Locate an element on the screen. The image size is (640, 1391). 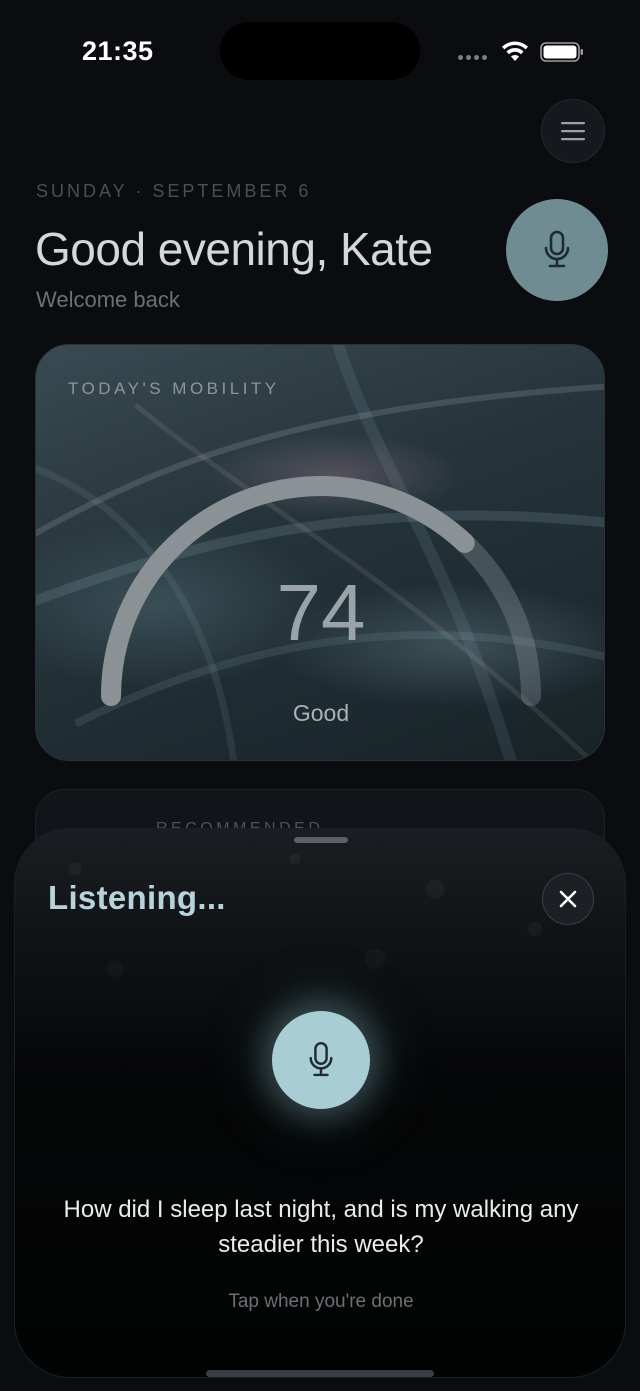
mobility-score: 74 is located at coordinates (321, 612).